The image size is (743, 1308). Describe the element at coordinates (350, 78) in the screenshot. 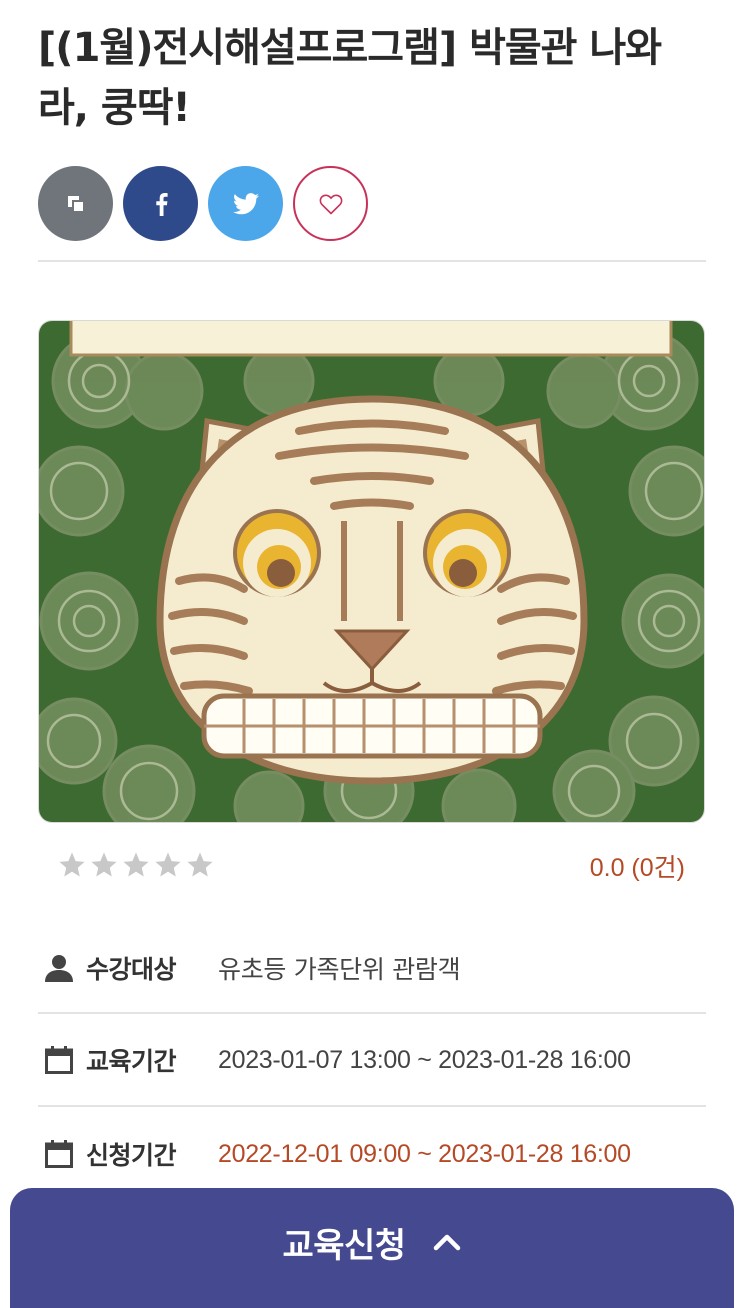

I see `page-title: [(1월)전시해설프로그램] 박물관 나와라, 쿵딱!` at that location.